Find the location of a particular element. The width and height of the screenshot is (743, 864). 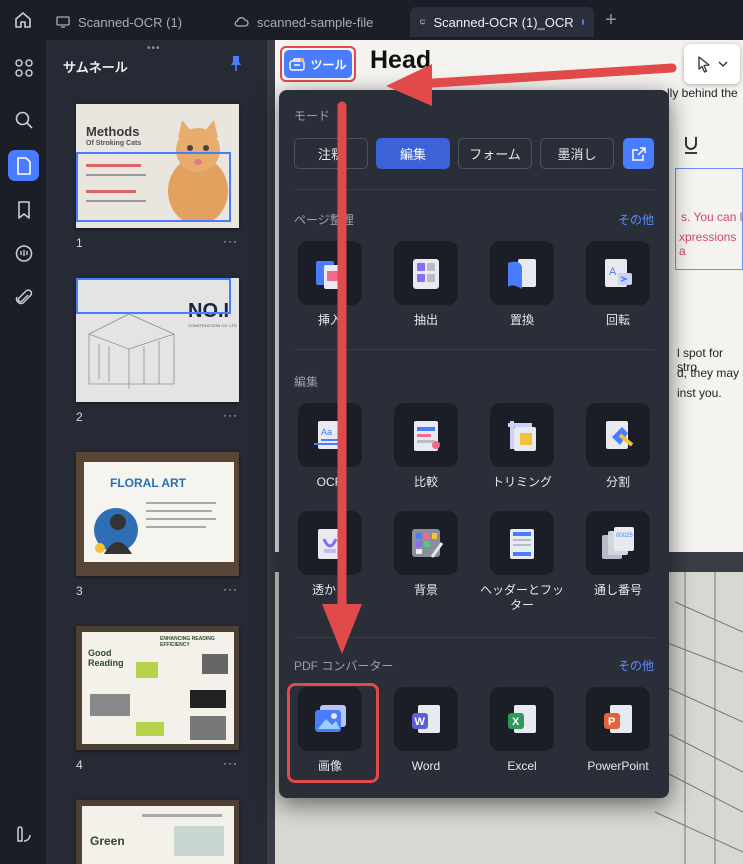

page-number: 3 is located at coordinates (79, 591).